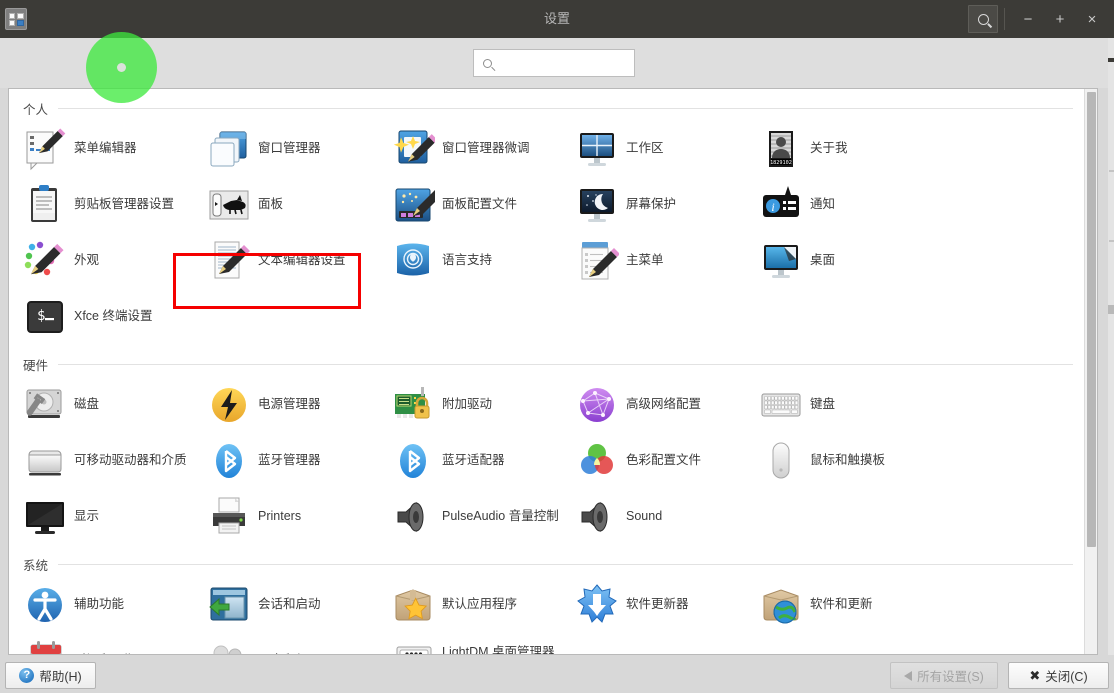 Image resolution: width=1114 pixels, height=693 pixels. What do you see at coordinates (1111, 171) in the screenshot?
I see `desktop-edge-mark` at bounding box center [1111, 171].